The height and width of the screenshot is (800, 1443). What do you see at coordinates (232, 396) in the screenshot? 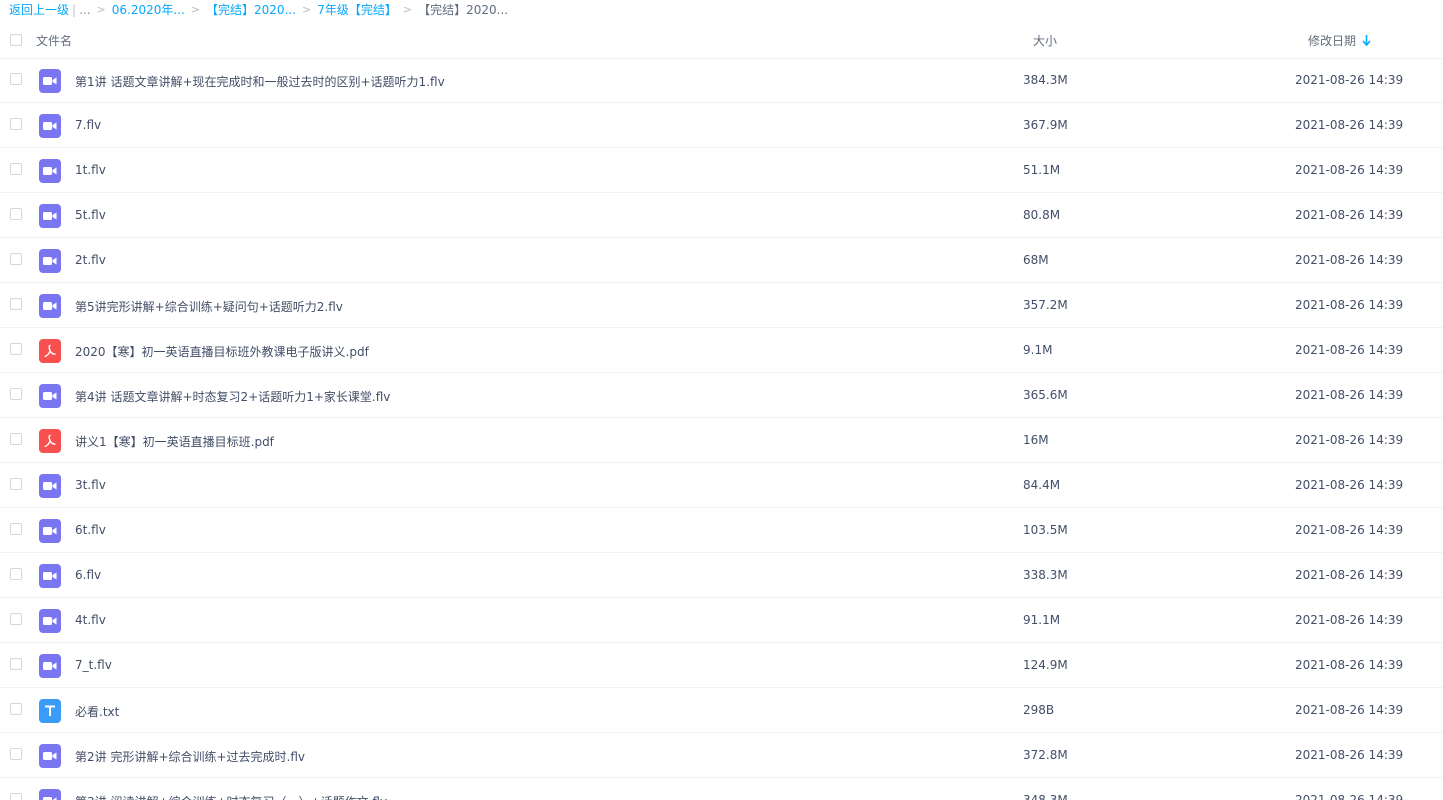
I see `file-name: 第4讲 话题文章讲解+时态复习2+话题听力1+家长课堂.flv` at bounding box center [232, 396].